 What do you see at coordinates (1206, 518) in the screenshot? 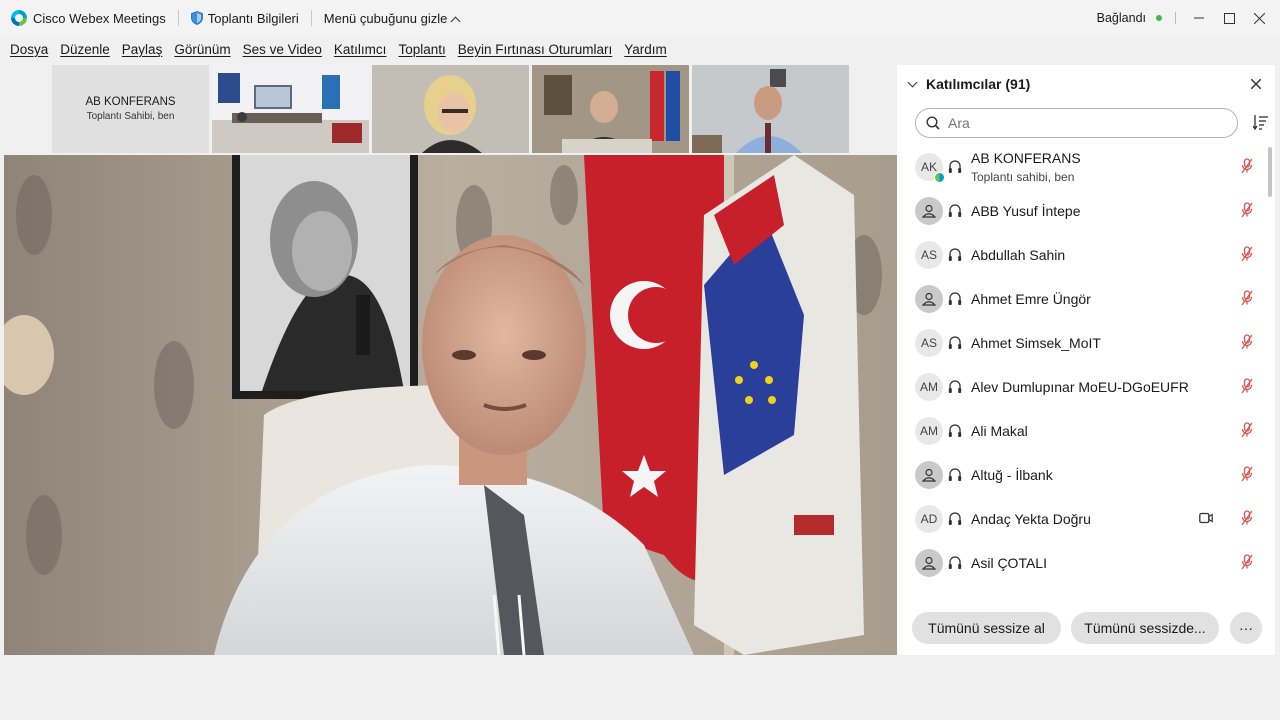
I see `video-camera-icon` at bounding box center [1206, 518].